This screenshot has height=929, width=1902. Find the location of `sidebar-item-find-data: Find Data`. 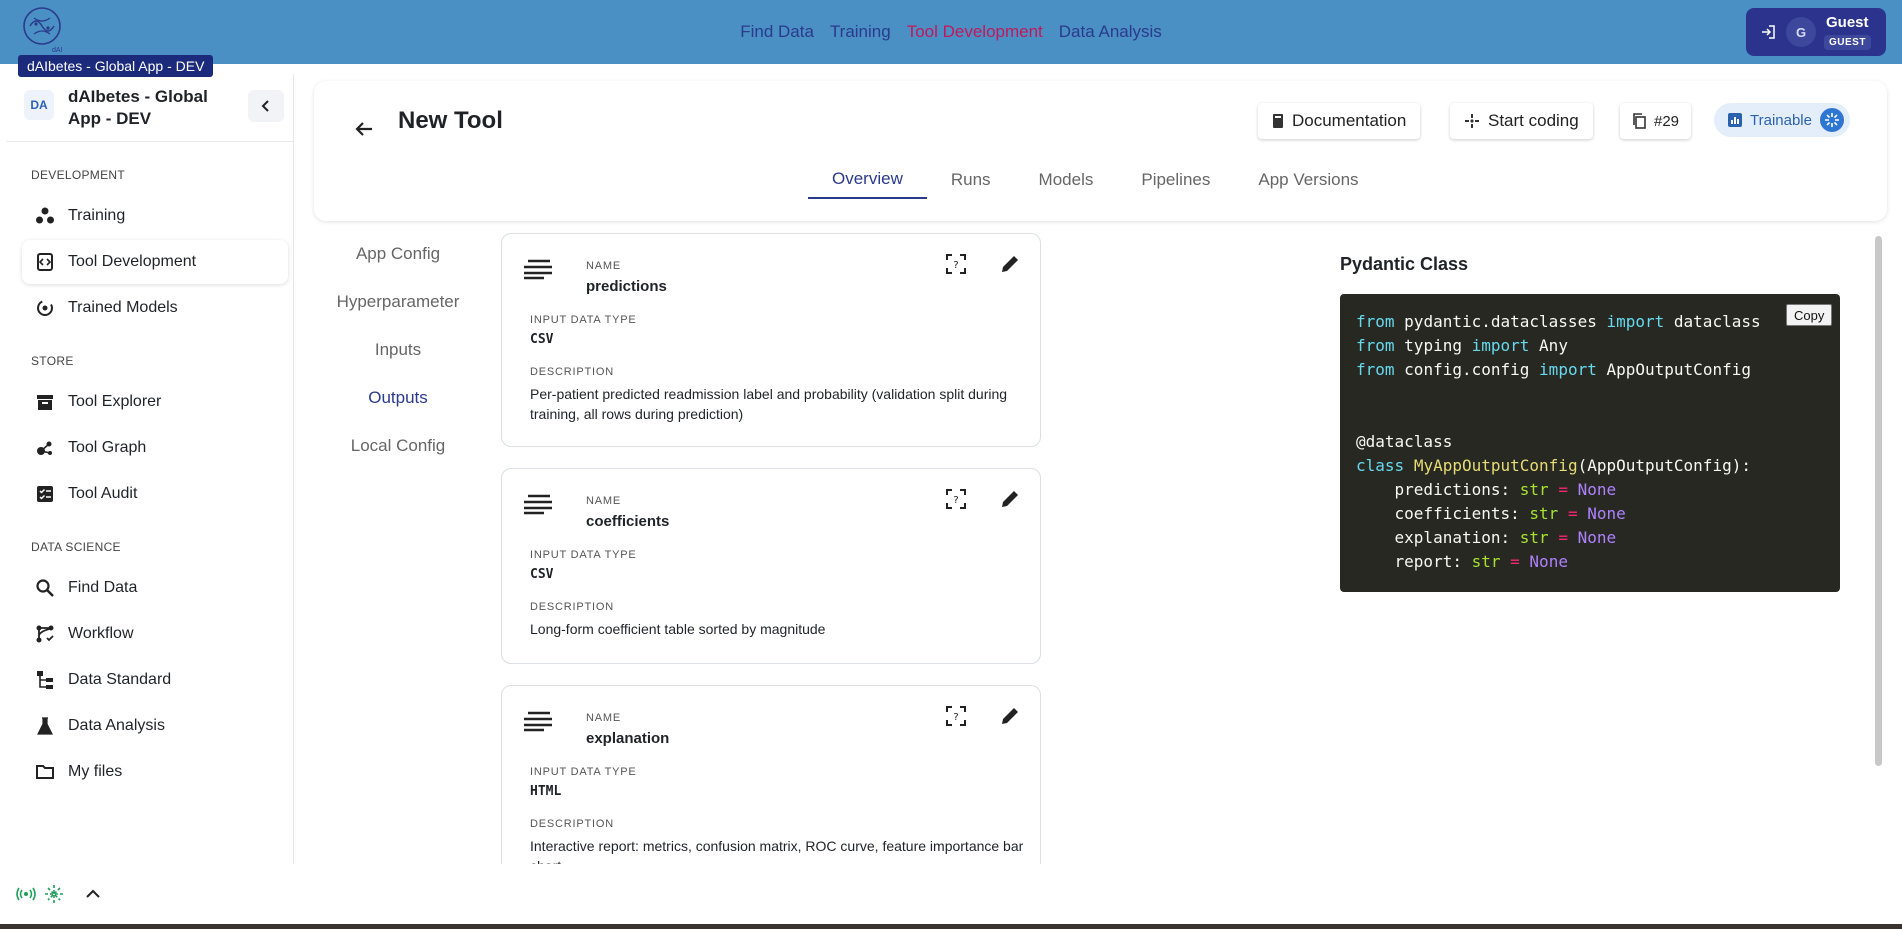

sidebar-item-find-data: Find Data is located at coordinates (155, 588).